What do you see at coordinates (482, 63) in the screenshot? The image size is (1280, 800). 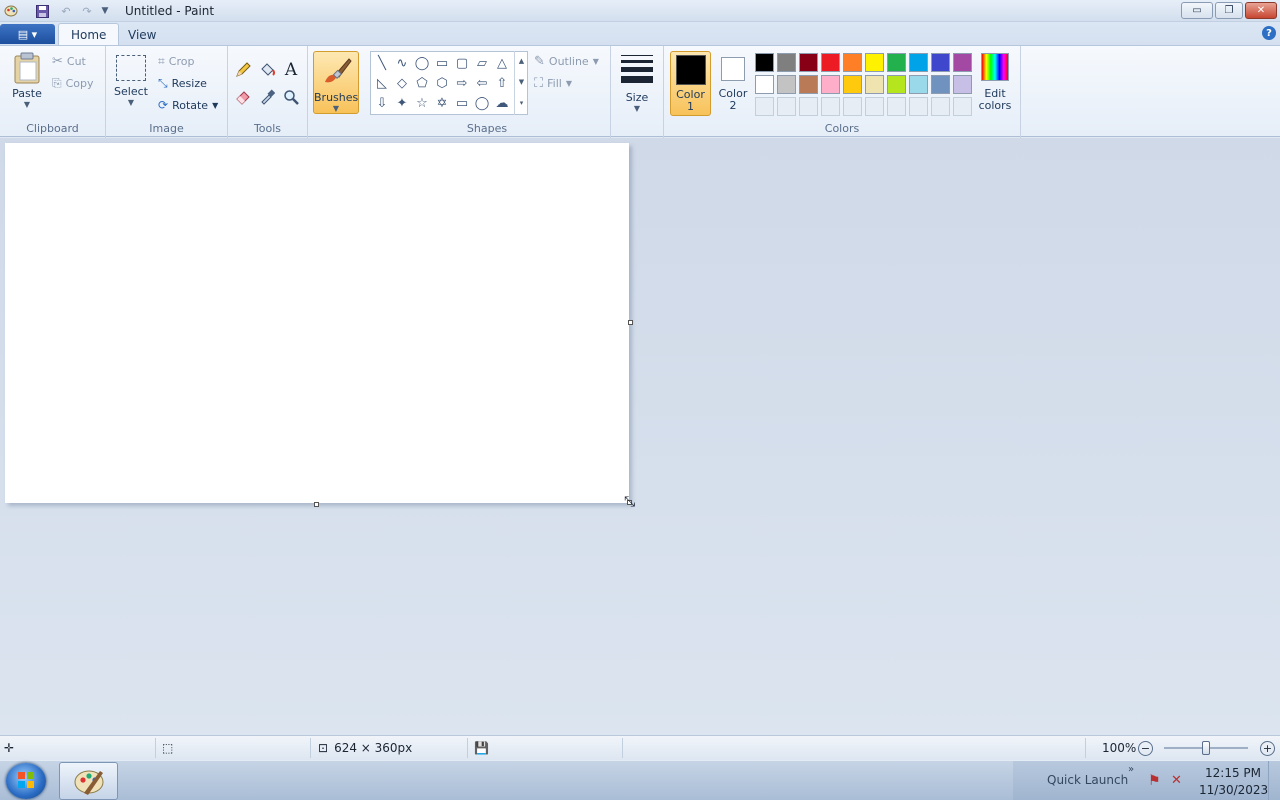 I see `shape-item: ⏥` at bounding box center [482, 63].